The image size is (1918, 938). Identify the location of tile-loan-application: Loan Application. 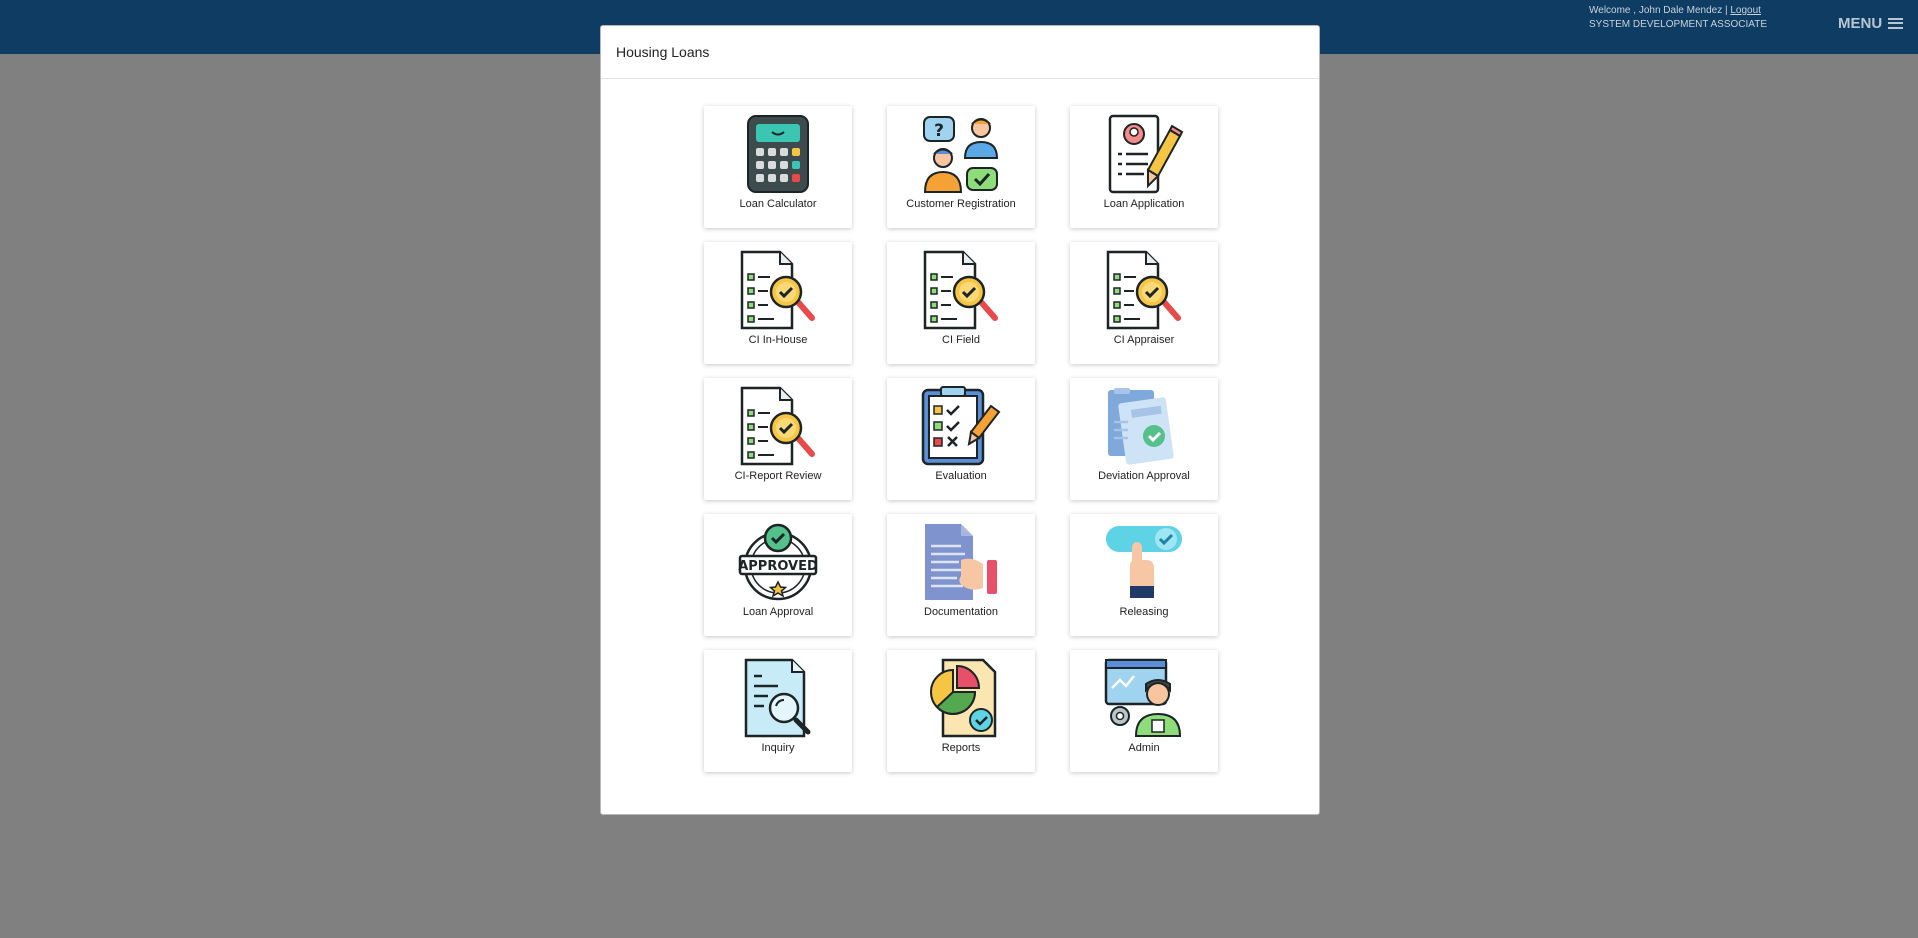
(1144, 167).